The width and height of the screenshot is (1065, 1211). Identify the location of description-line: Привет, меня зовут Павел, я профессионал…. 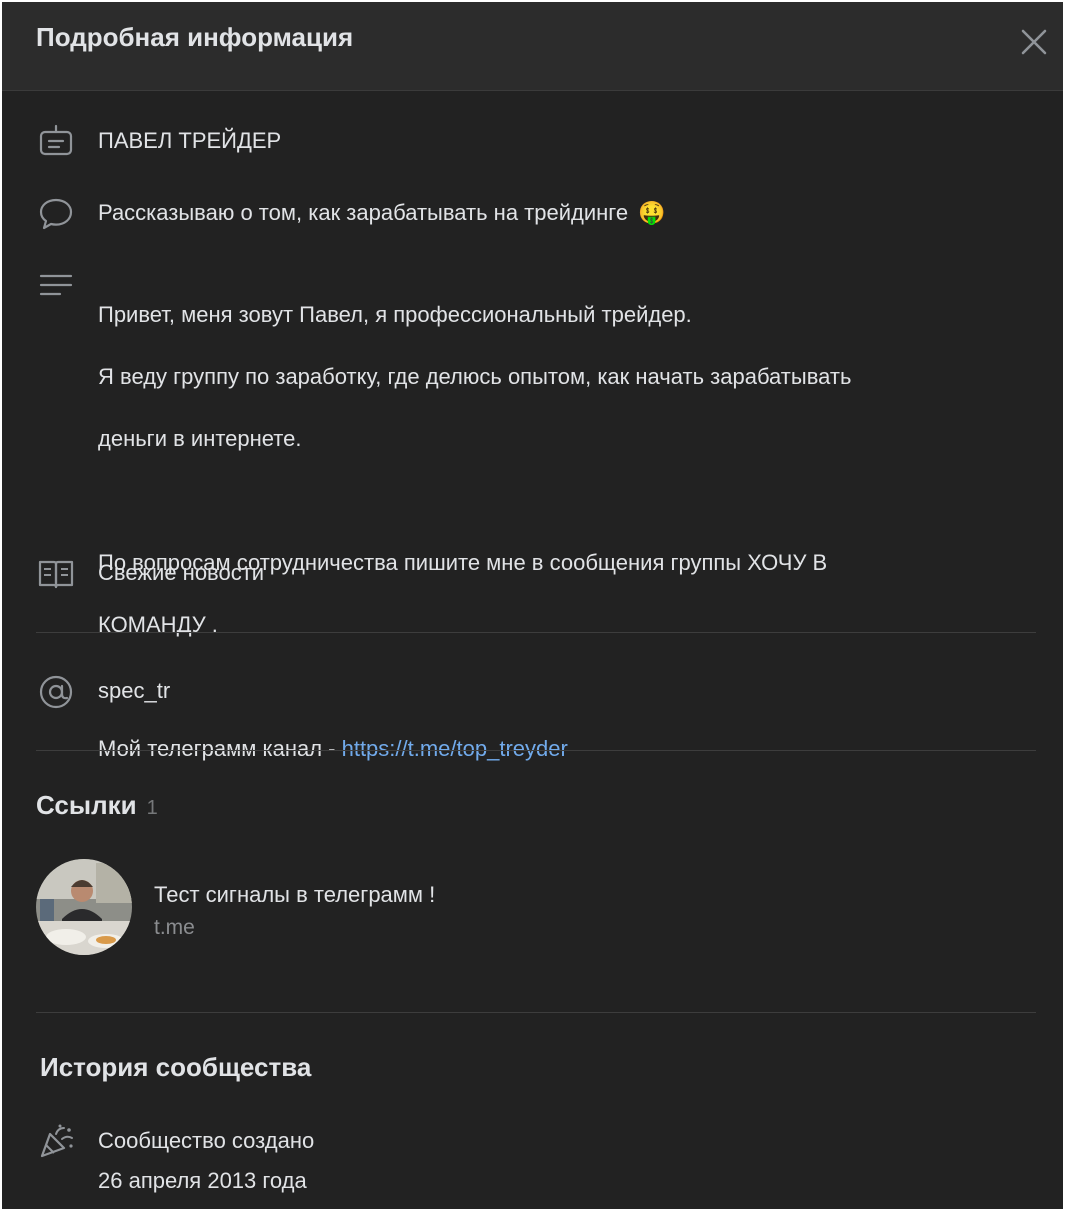
(395, 314).